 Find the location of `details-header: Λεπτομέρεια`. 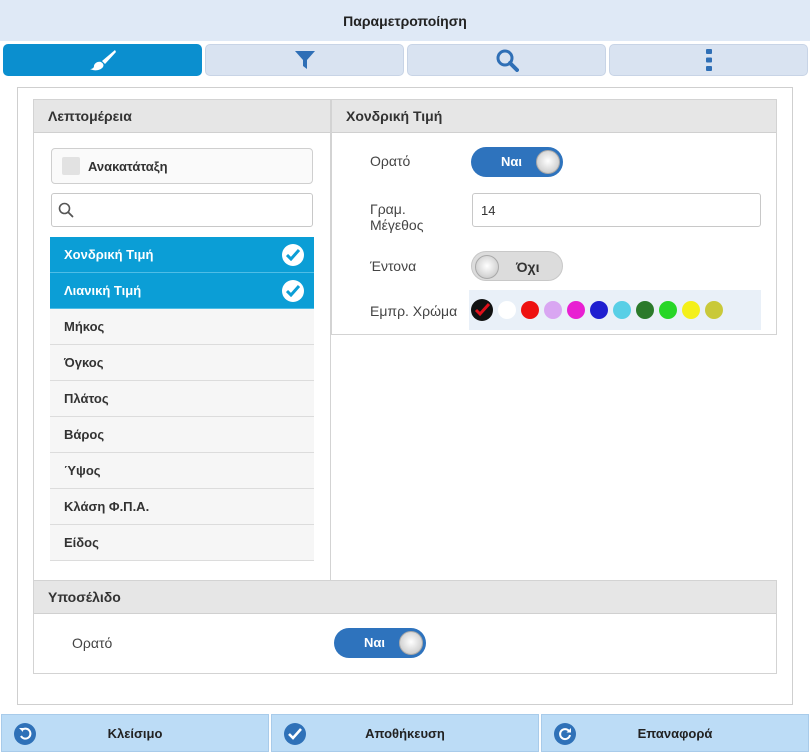

details-header: Λεπτομέρεια is located at coordinates (182, 116).